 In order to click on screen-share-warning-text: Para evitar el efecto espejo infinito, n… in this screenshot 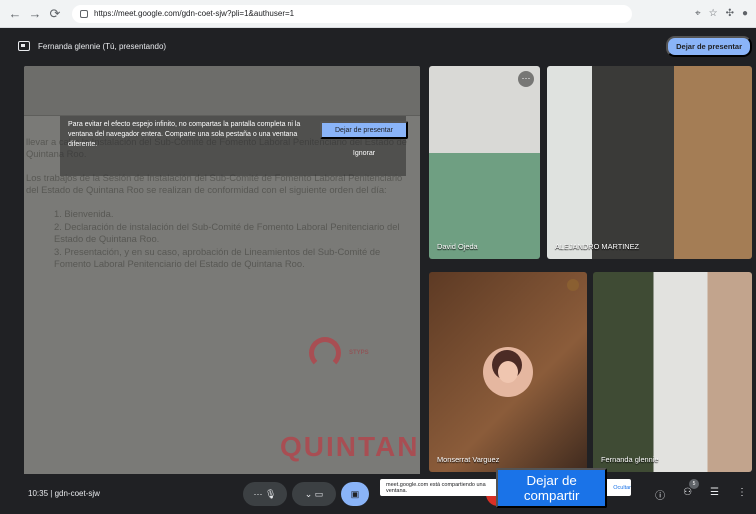, I will do `click(184, 134)`.